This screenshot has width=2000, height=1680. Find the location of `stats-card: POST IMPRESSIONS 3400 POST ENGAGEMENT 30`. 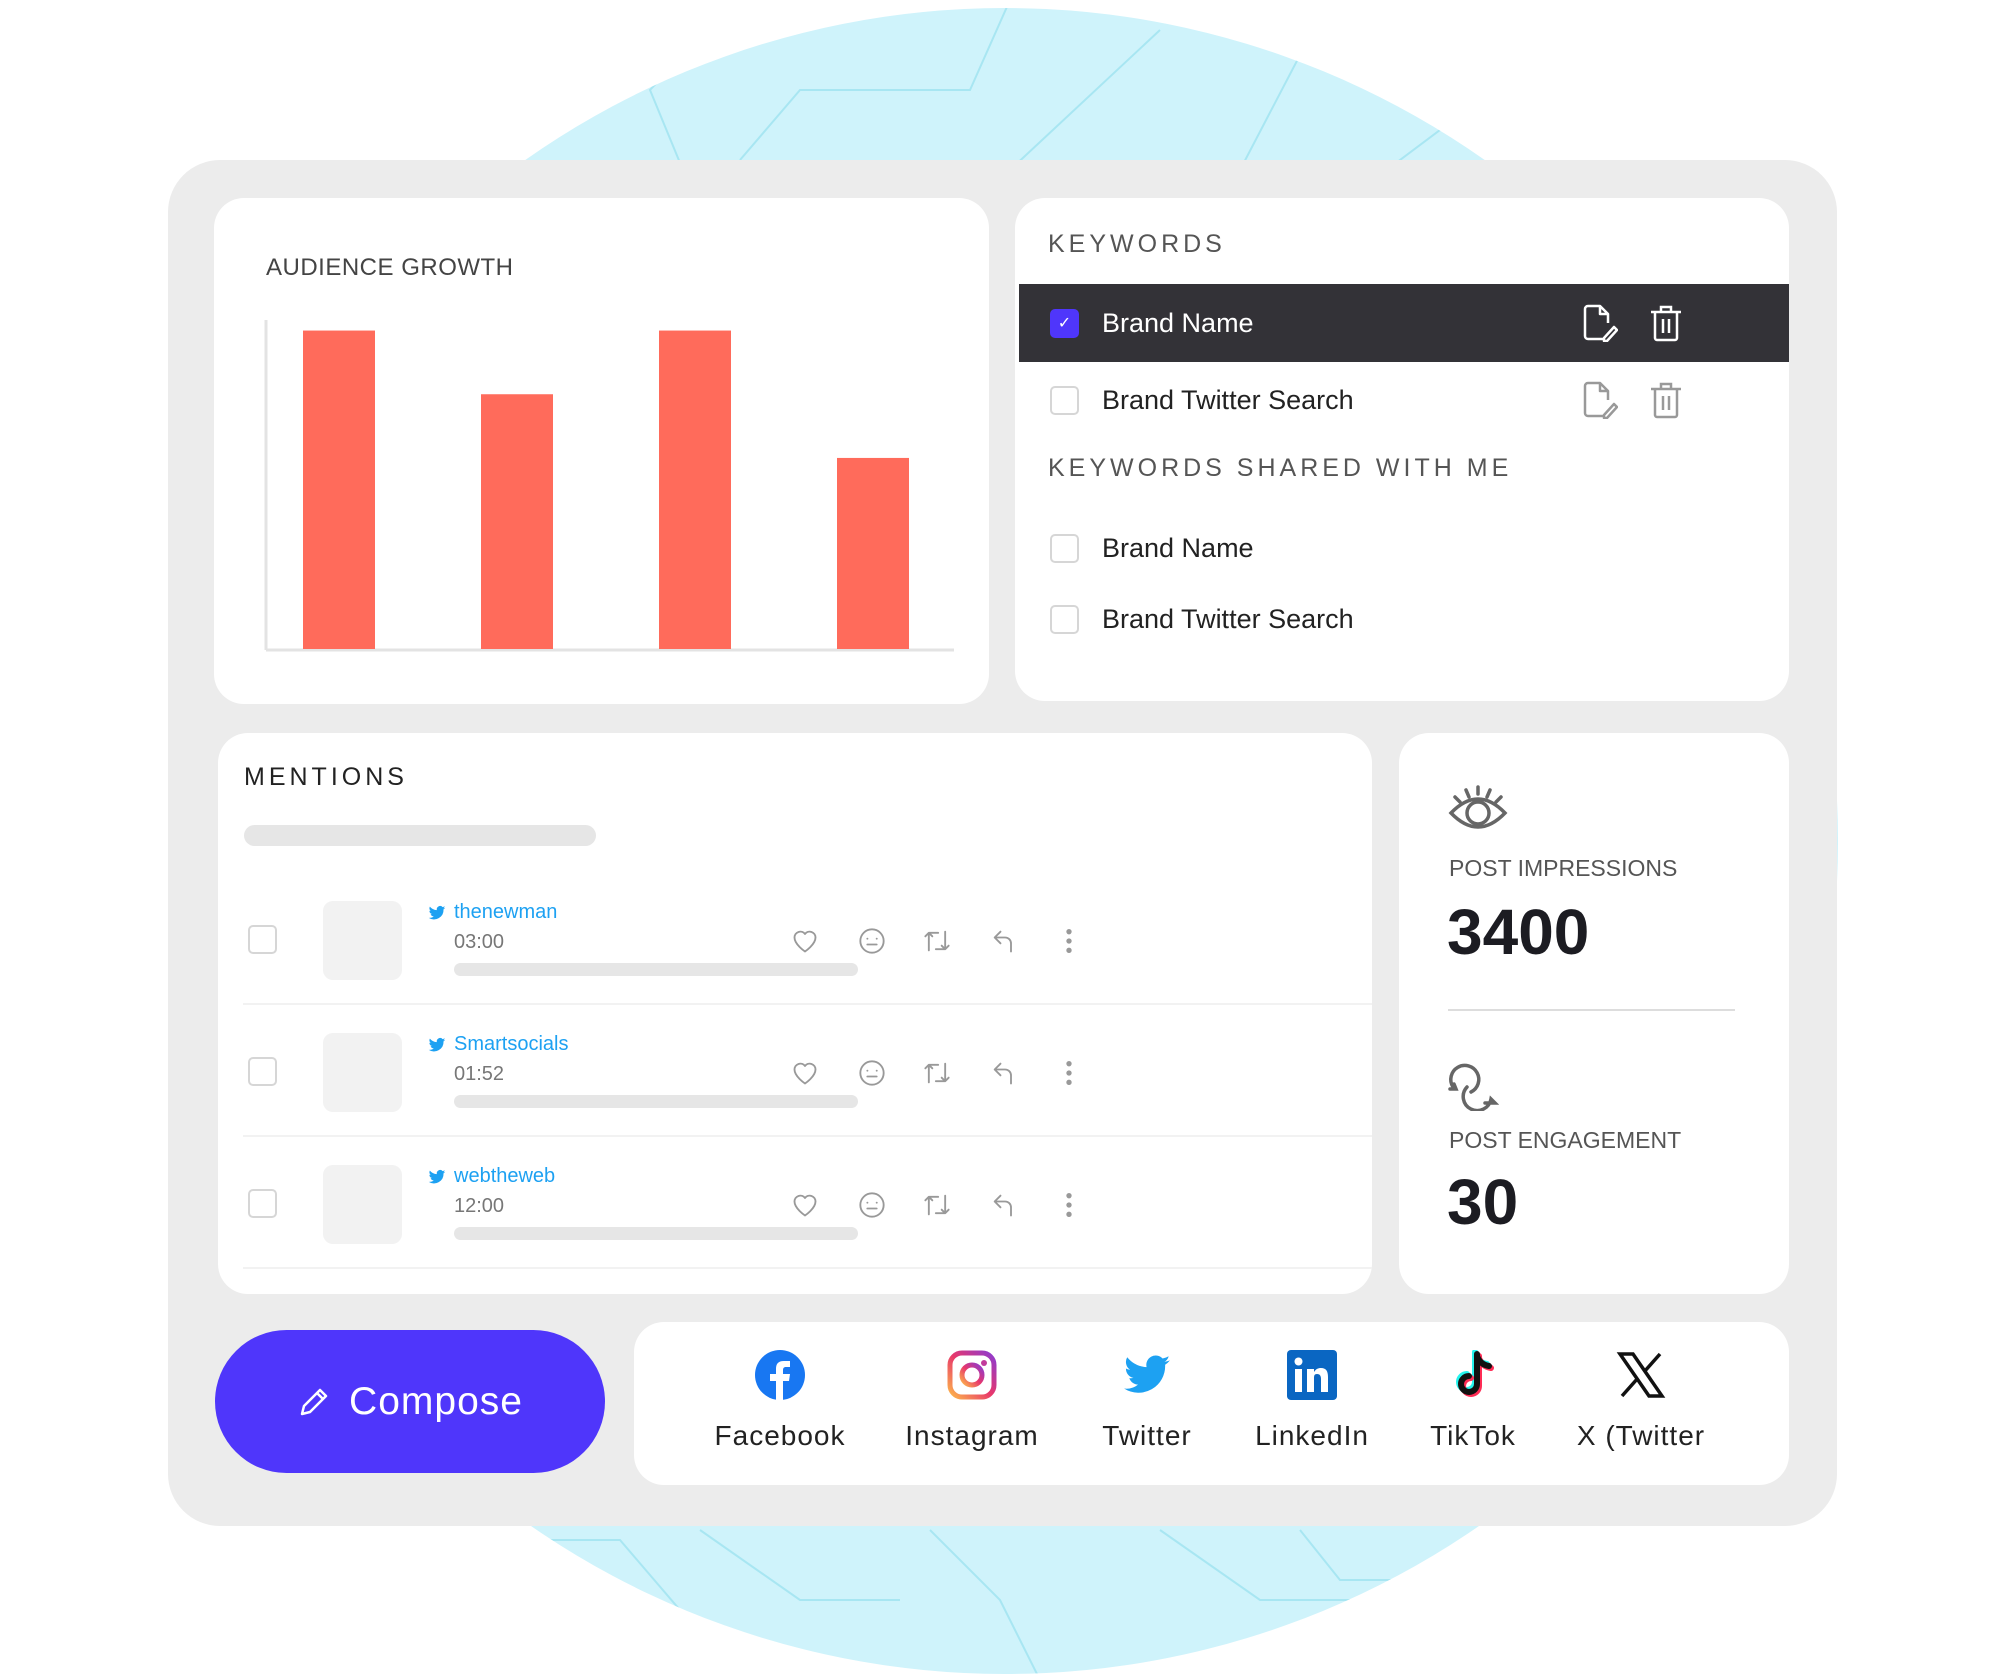

stats-card: POST IMPRESSIONS 3400 POST ENGAGEMENT 30 is located at coordinates (1594, 1013).